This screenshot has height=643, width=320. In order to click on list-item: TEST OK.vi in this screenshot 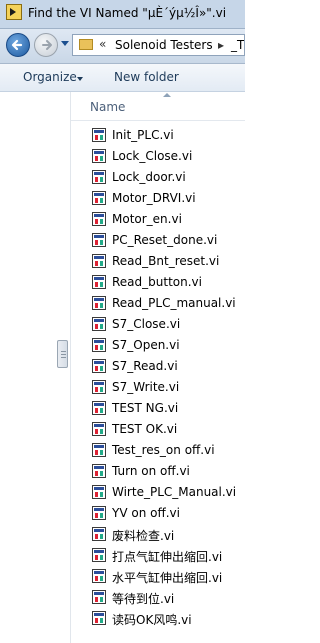, I will do `click(158, 429)`.